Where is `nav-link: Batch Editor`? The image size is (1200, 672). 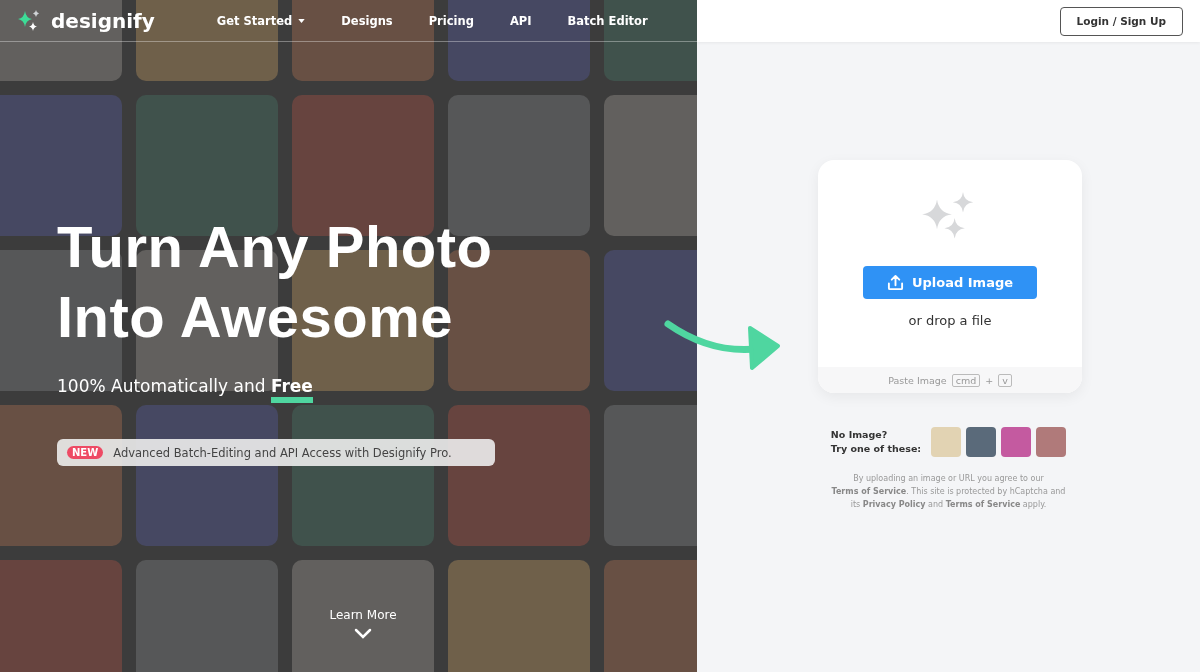 nav-link: Batch Editor is located at coordinates (607, 20).